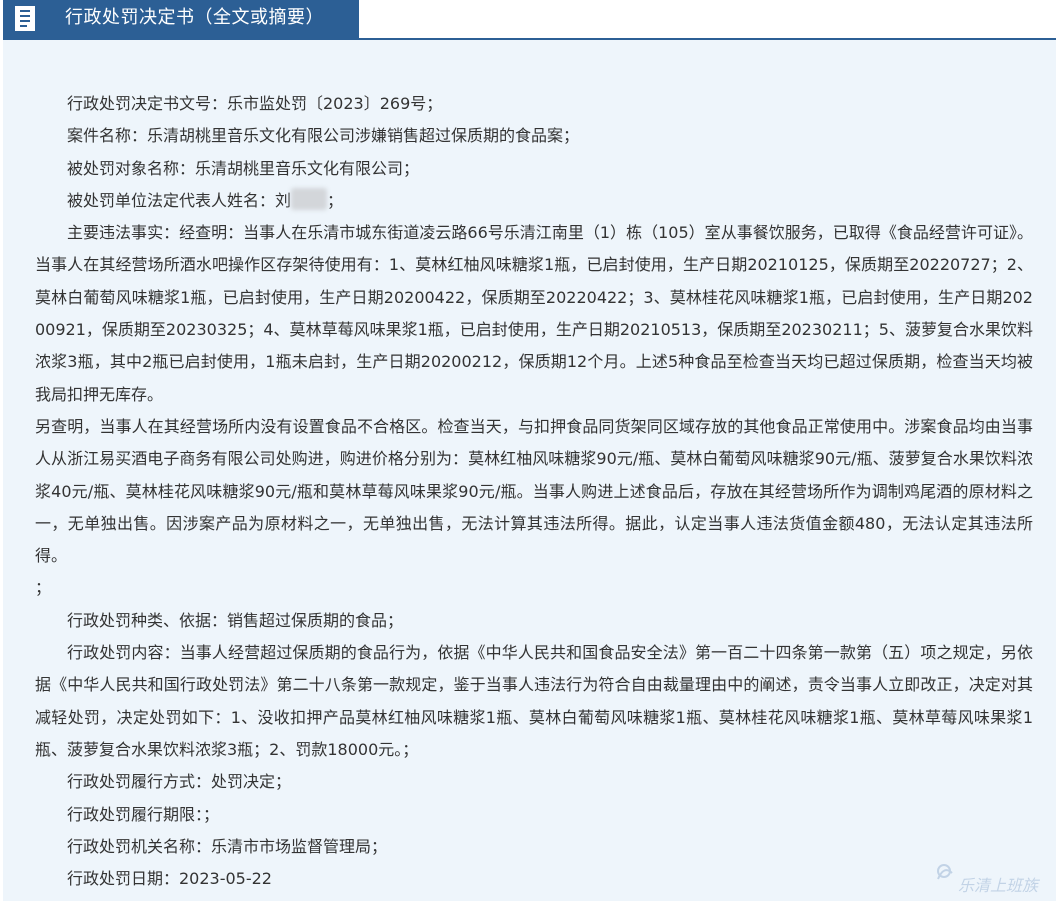  What do you see at coordinates (43, 588) in the screenshot?
I see `facts-terminator: ；` at bounding box center [43, 588].